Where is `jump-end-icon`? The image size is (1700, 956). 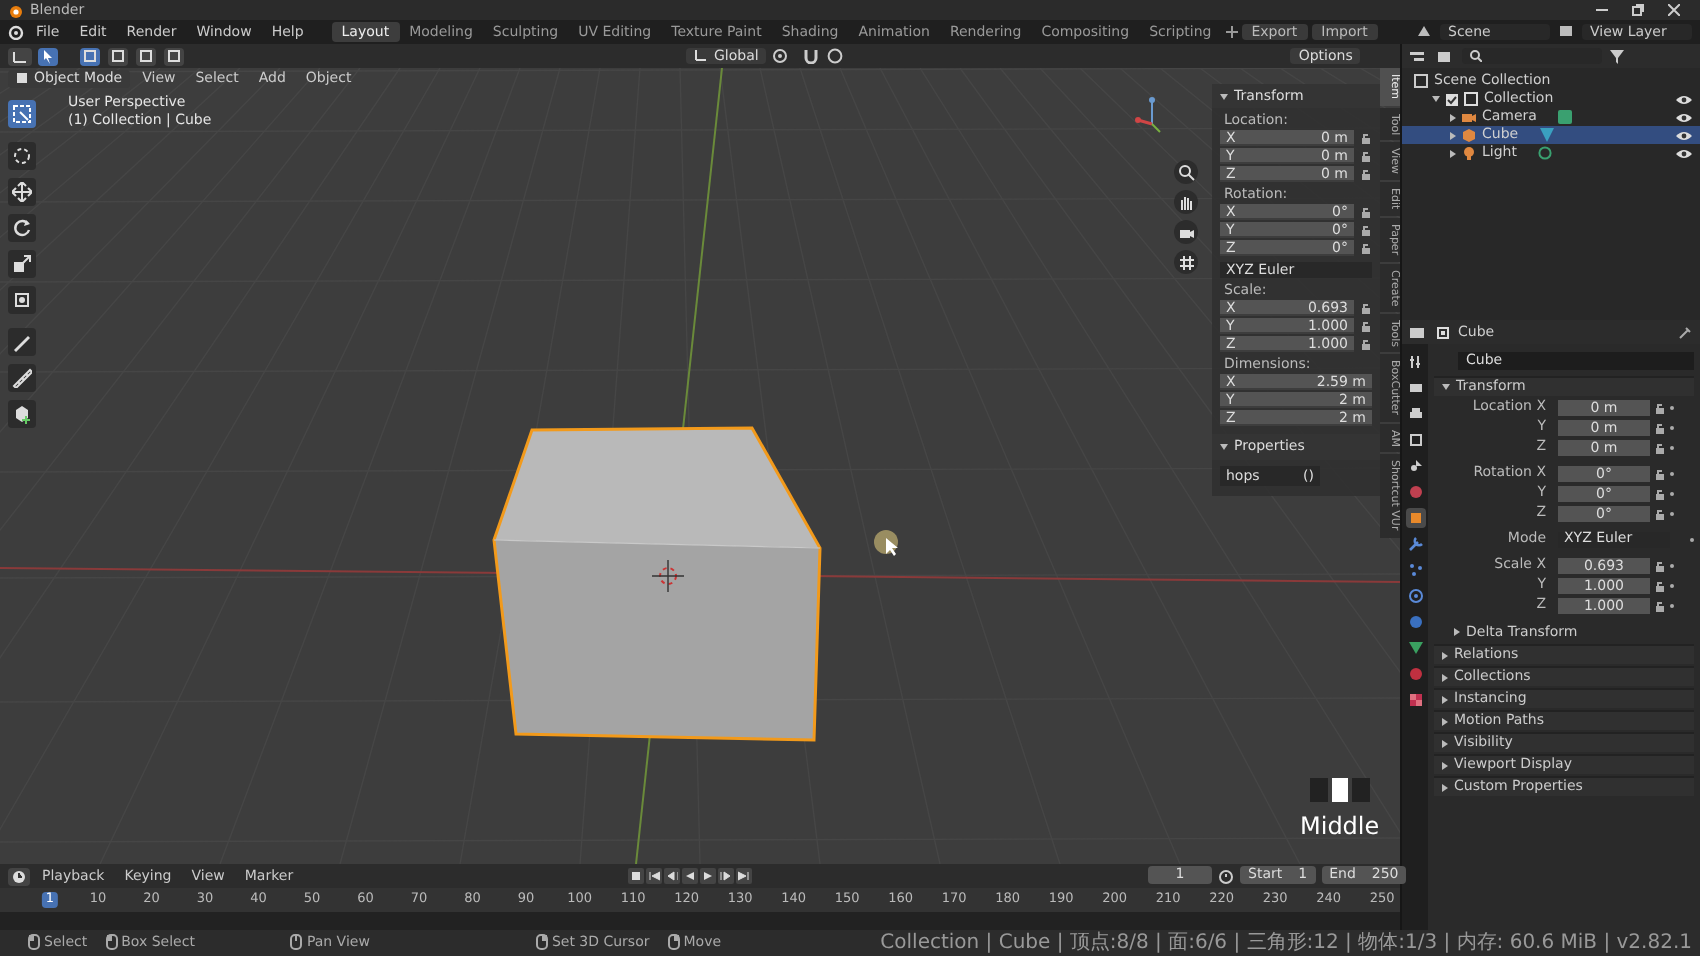 jump-end-icon is located at coordinates (744, 876).